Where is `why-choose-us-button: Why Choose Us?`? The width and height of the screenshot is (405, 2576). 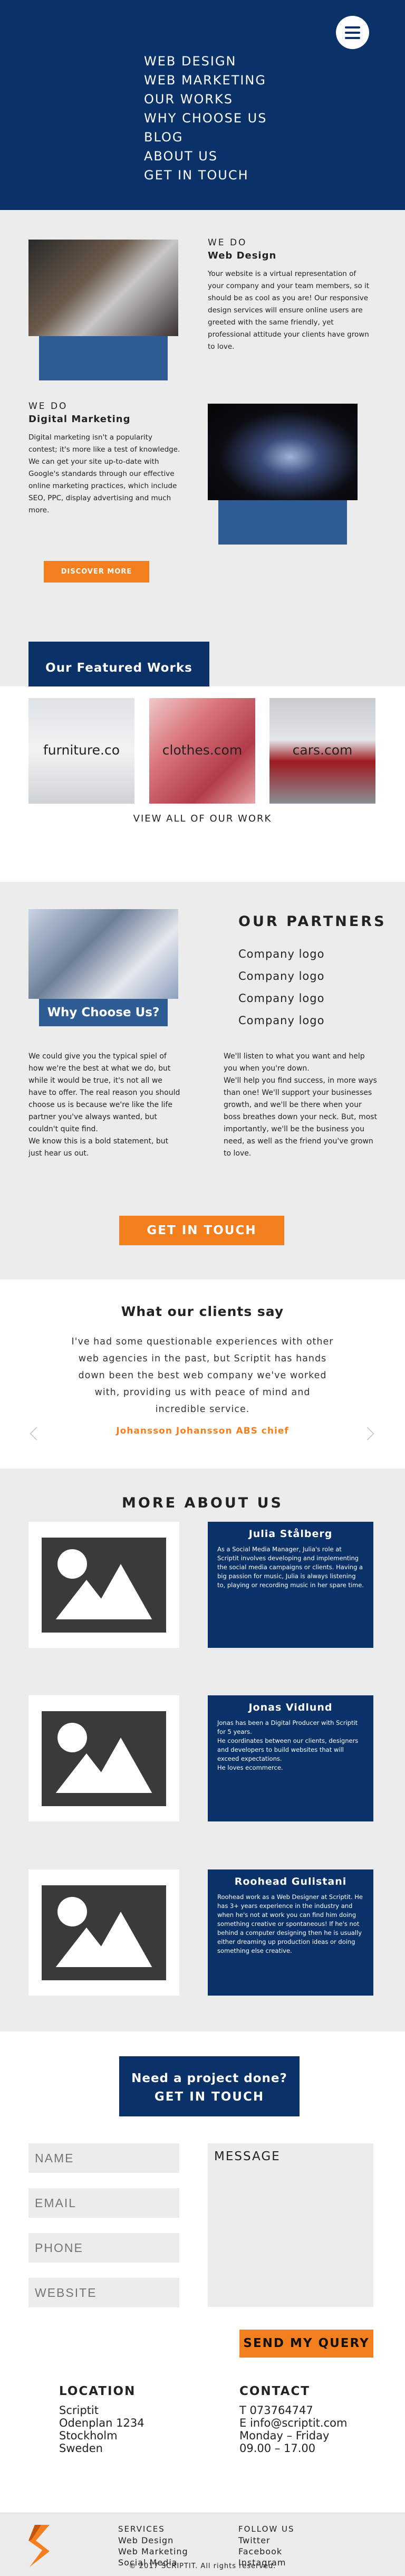
why-choose-us-button: Why Choose Us? is located at coordinates (103, 1012).